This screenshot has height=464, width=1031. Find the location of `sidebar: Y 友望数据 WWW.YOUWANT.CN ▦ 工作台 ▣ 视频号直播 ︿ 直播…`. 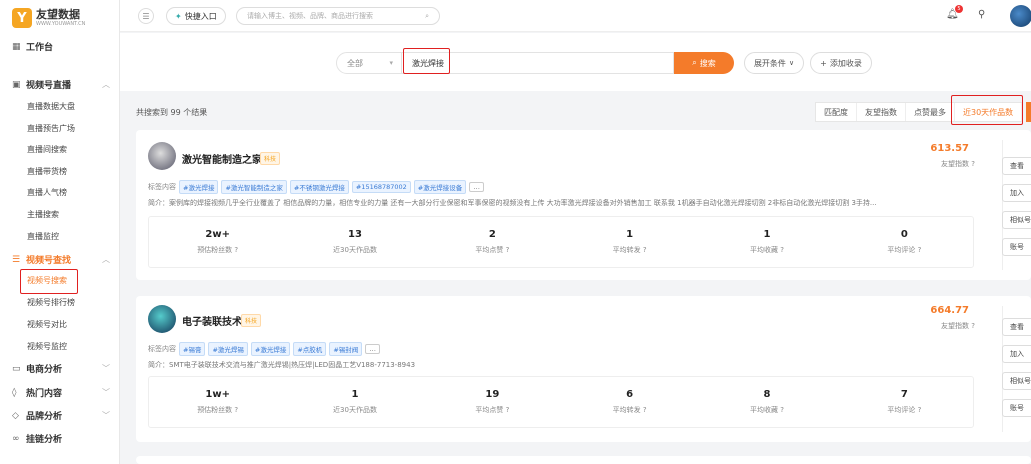

sidebar: Y 友望数据 WWW.YOUWANT.CN ▦ 工作台 ▣ 视频号直播 ︿ 直播… is located at coordinates (60, 232).